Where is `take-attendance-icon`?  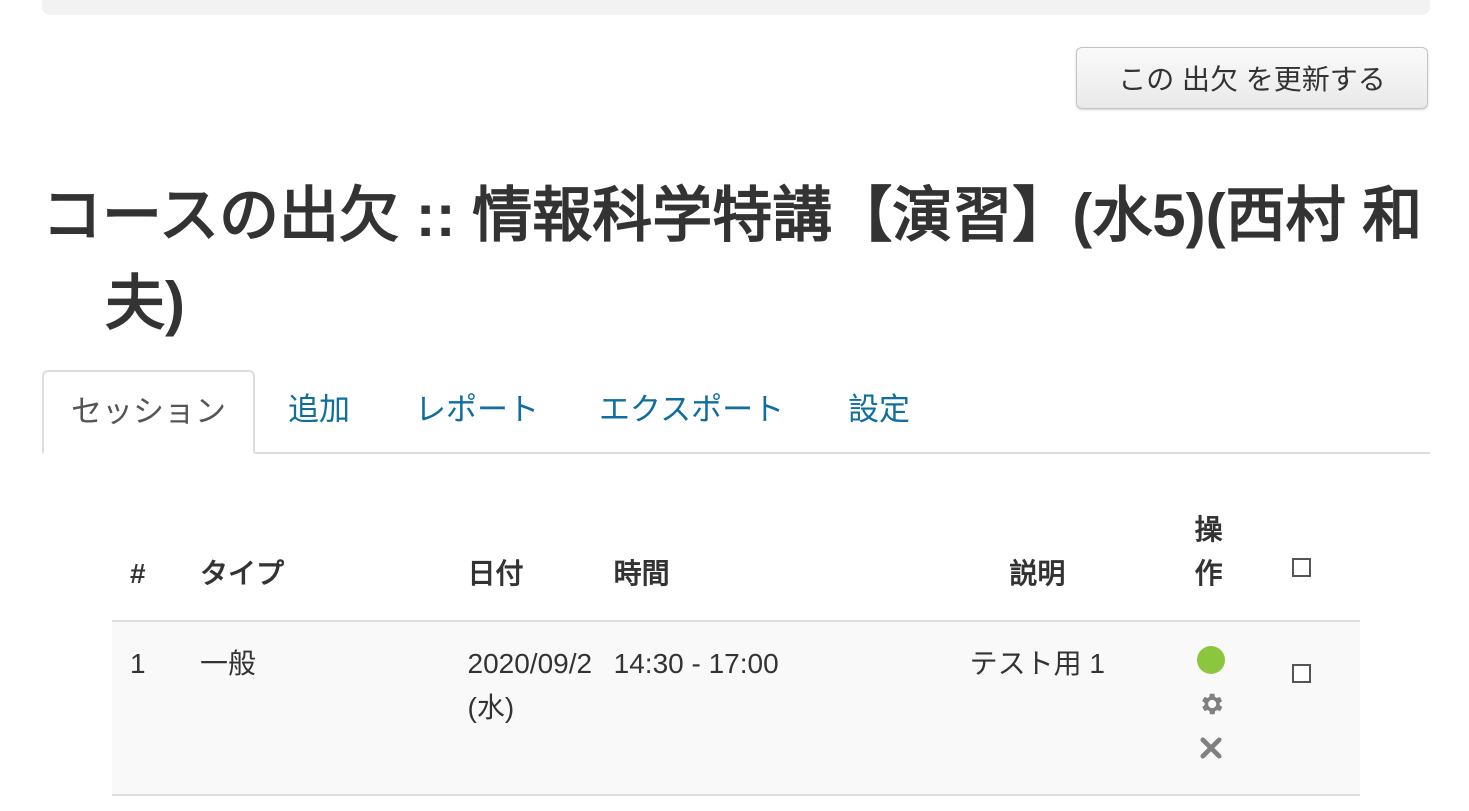
take-attendance-icon is located at coordinates (1210, 660).